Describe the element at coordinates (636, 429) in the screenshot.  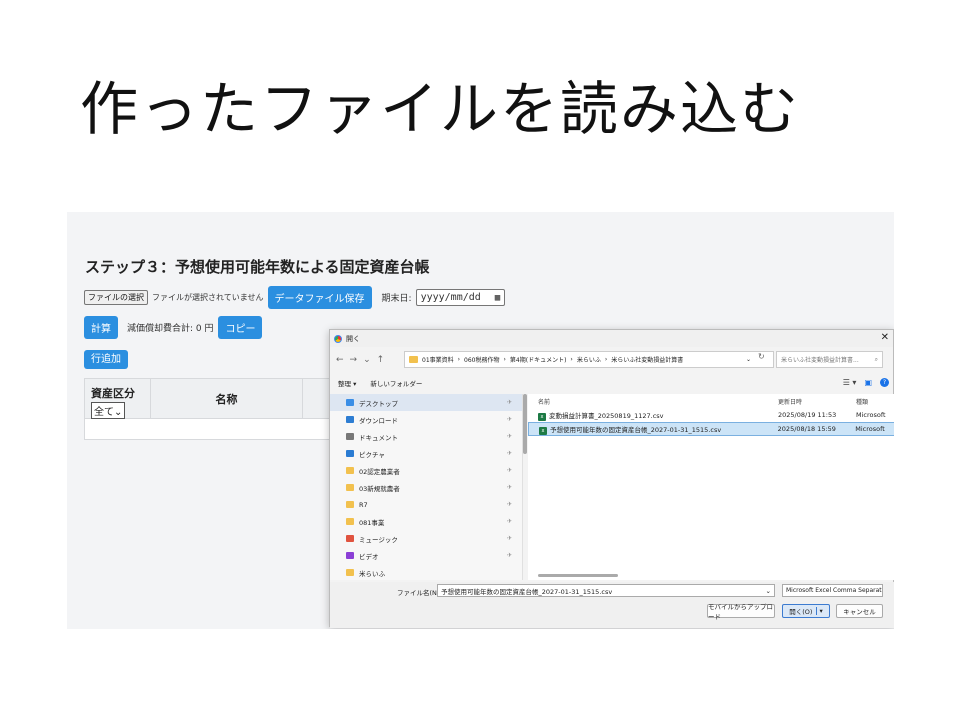
I see `file-name-text: 予想使用可能年数の固定資産台帳_2027-01-31_1515.csv` at that location.